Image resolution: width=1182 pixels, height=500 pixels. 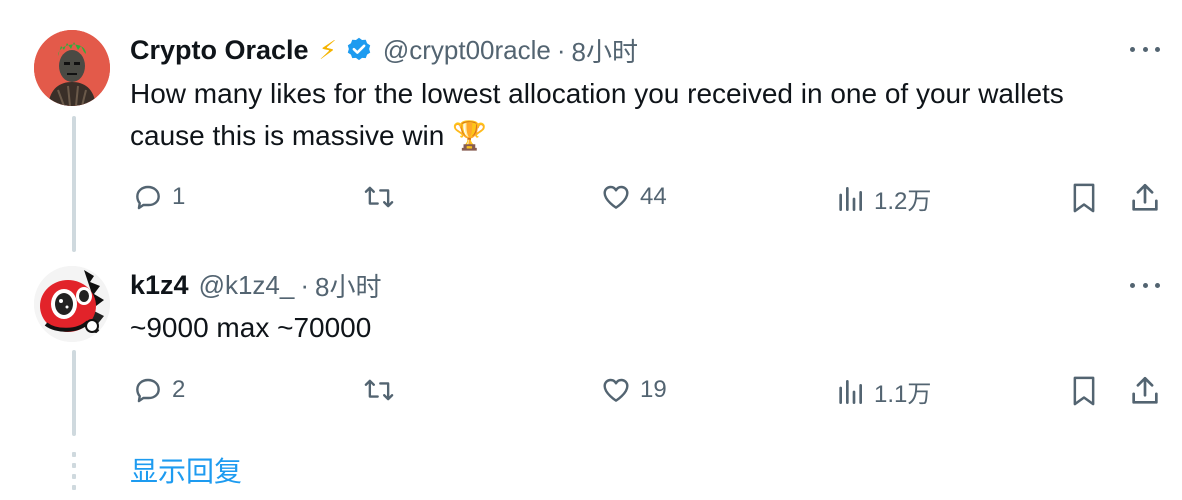 I want to click on reply-reply-count: 2, so click(x=179, y=389).